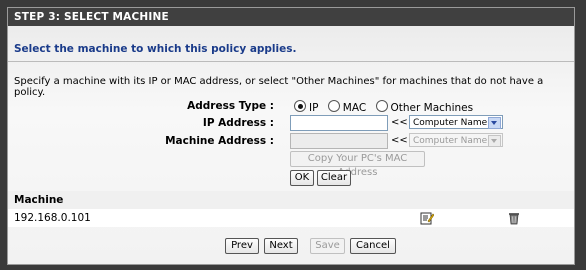 This screenshot has height=270, width=586. What do you see at coordinates (52, 218) in the screenshot?
I see `machine-cell: 192.168.0.101` at bounding box center [52, 218].